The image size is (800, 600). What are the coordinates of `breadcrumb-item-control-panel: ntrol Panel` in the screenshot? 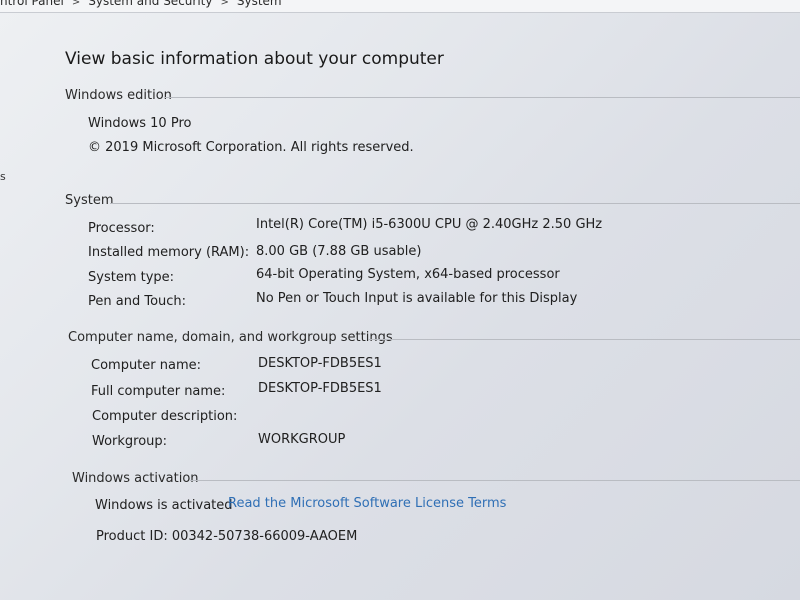 It's located at (32, 4).